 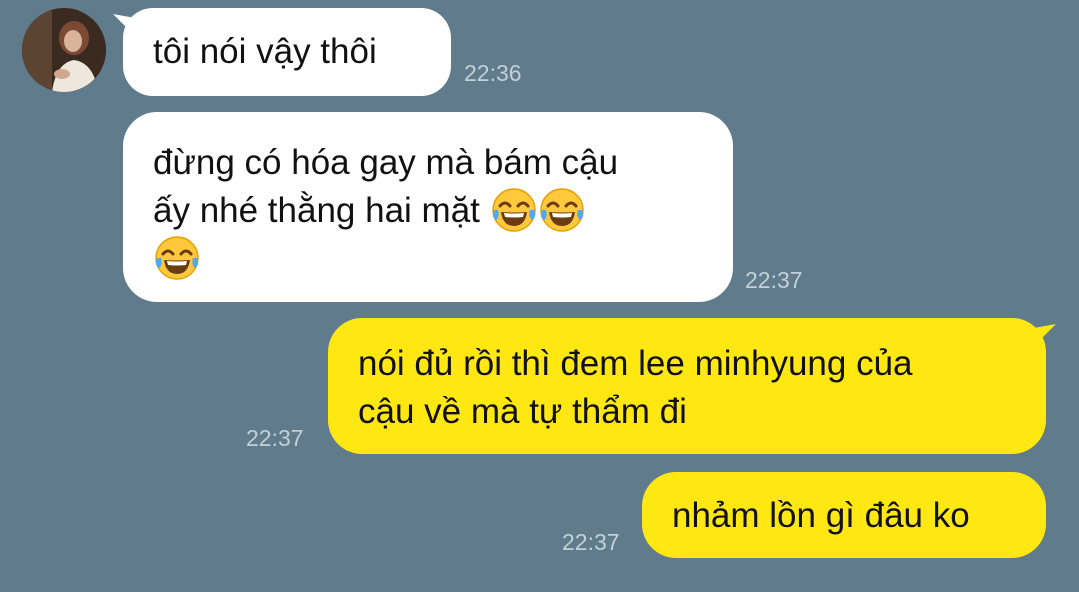 I want to click on message-text: tôi nói vậy thôi, so click(x=265, y=51).